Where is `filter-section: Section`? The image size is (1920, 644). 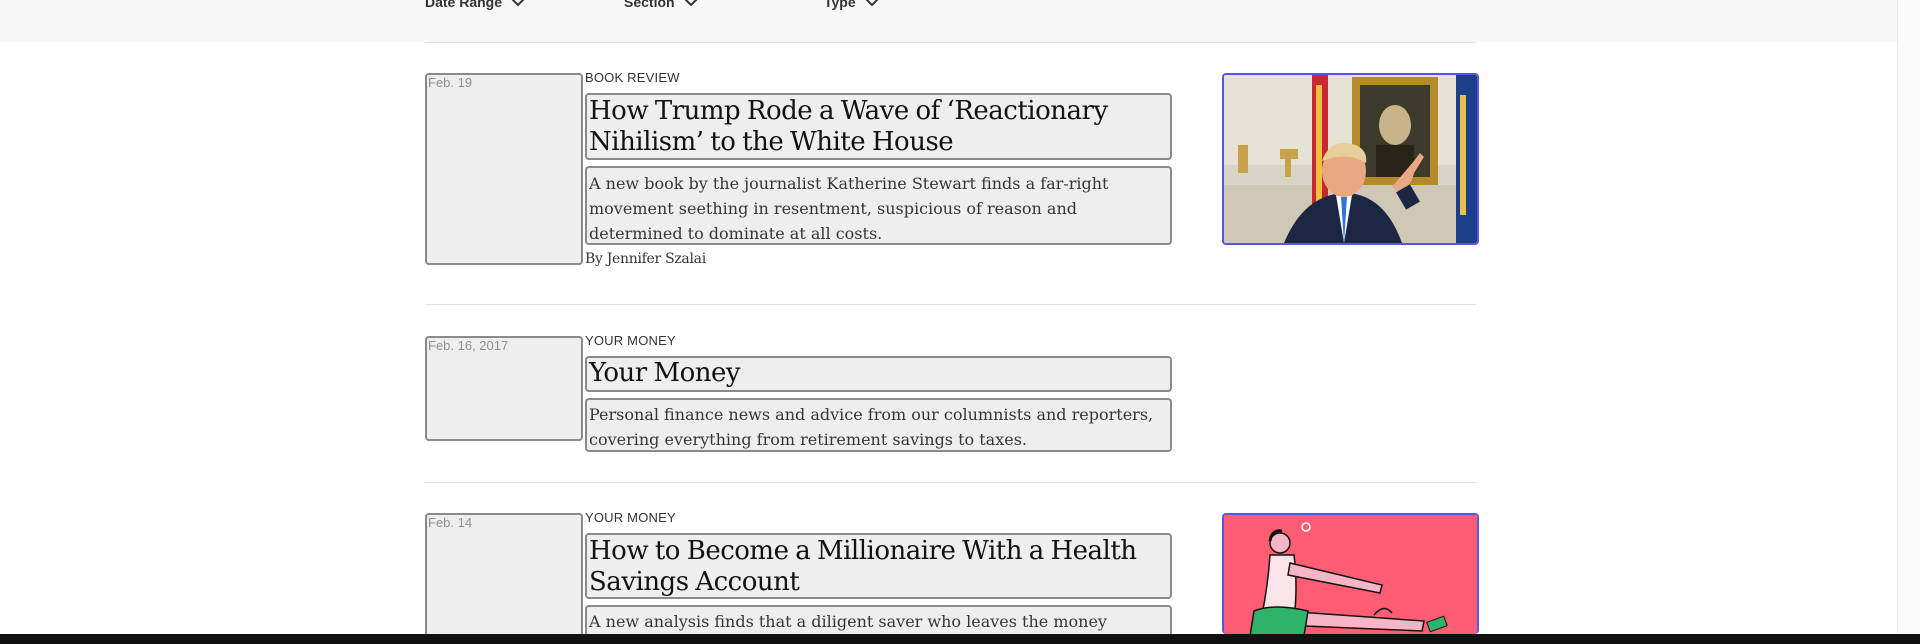 filter-section: Section is located at coordinates (661, 5).